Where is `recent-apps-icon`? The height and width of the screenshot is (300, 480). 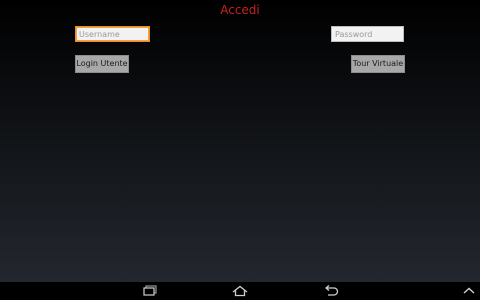
recent-apps-icon is located at coordinates (150, 291).